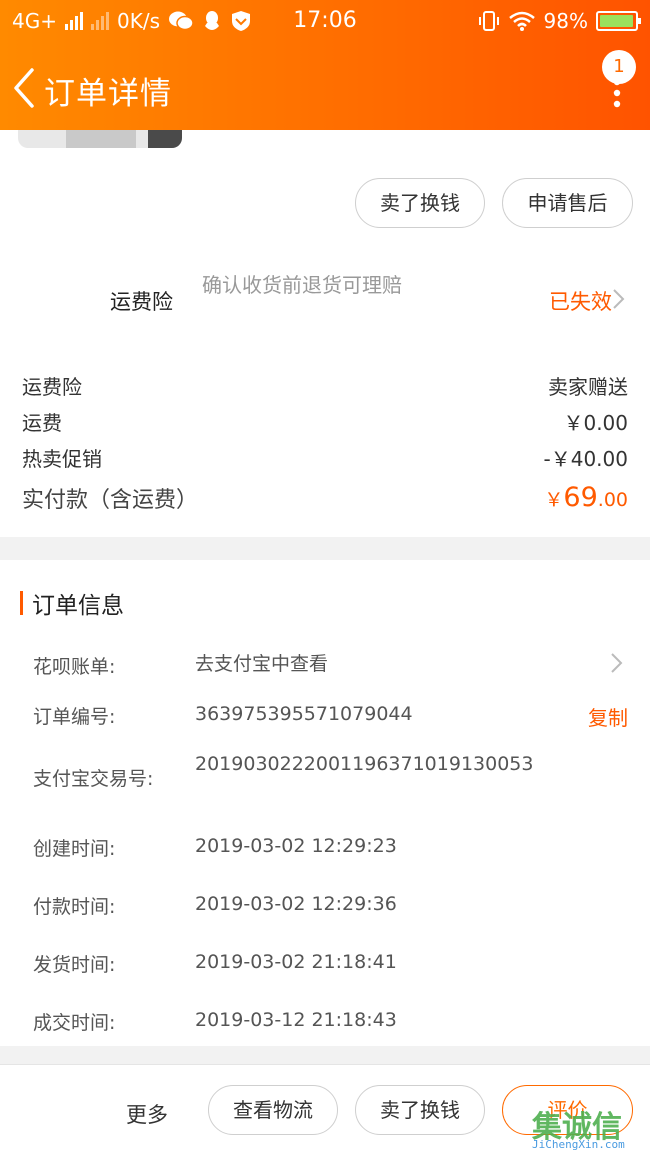 Image resolution: width=650 pixels, height=1155 pixels. What do you see at coordinates (78, 606) in the screenshot?
I see `section-title: 订单信息` at bounding box center [78, 606].